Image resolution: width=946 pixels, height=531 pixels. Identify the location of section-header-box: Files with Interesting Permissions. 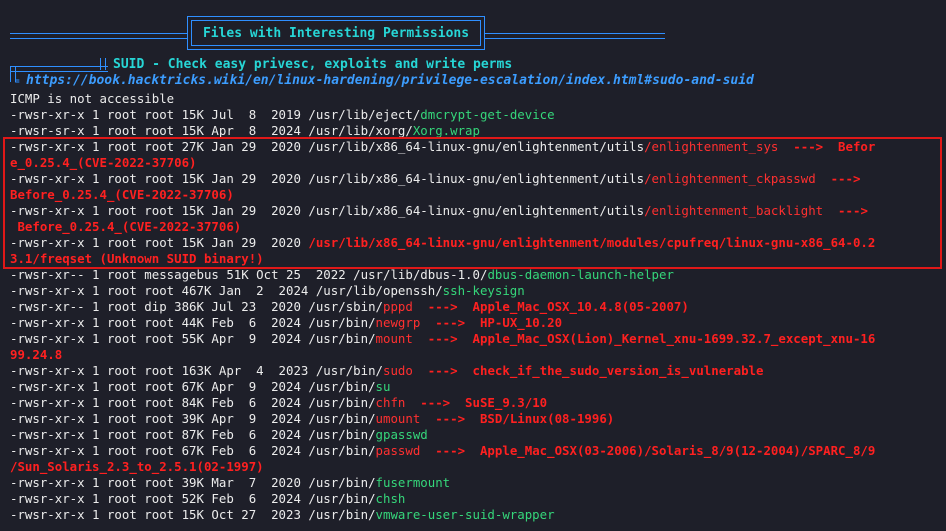
(336, 33).